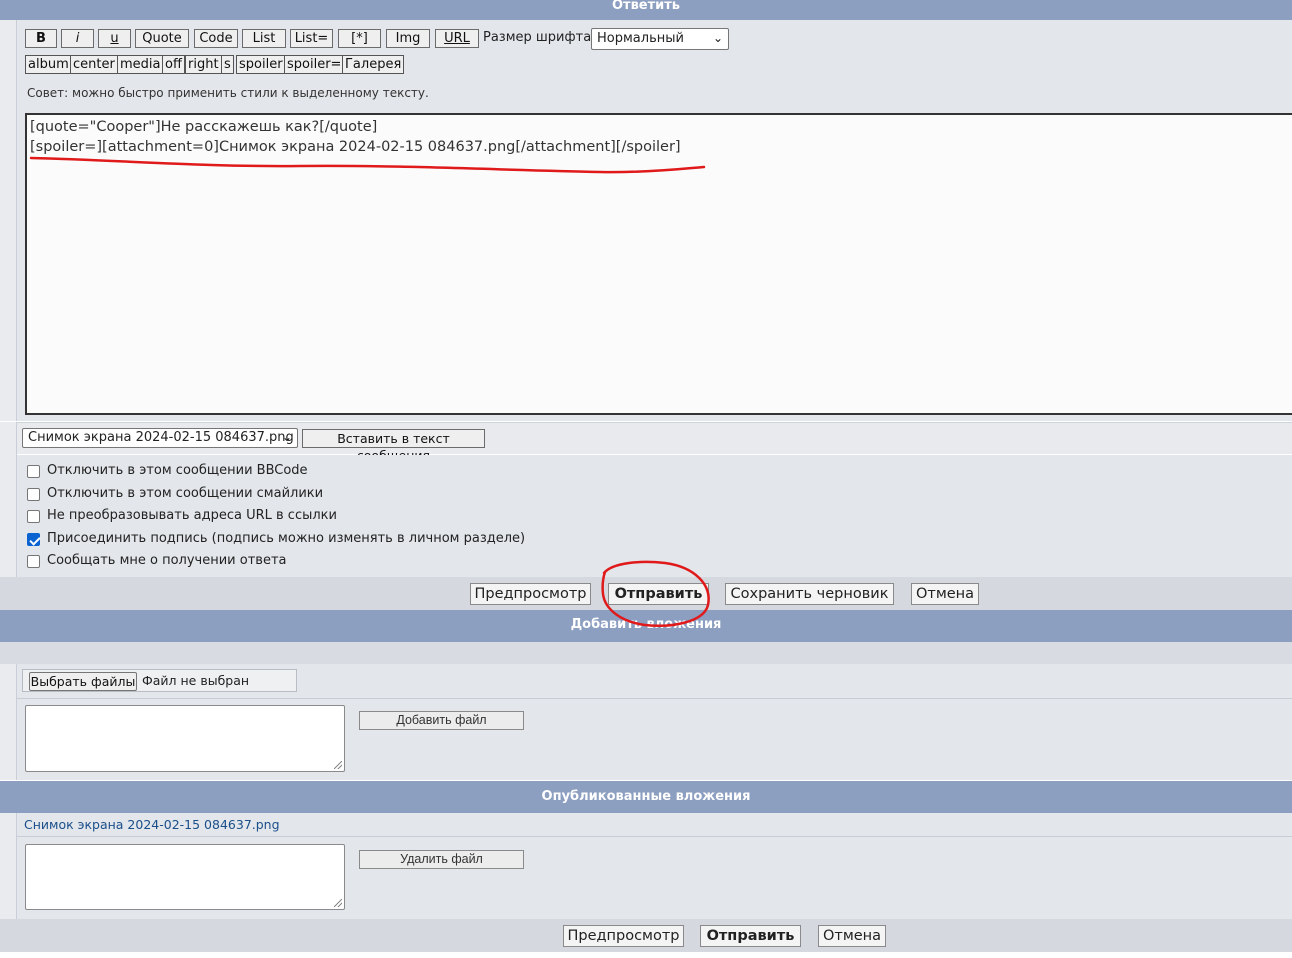 This screenshot has width=1292, height=958. I want to click on add-file-button: Добавить файл, so click(441, 720).